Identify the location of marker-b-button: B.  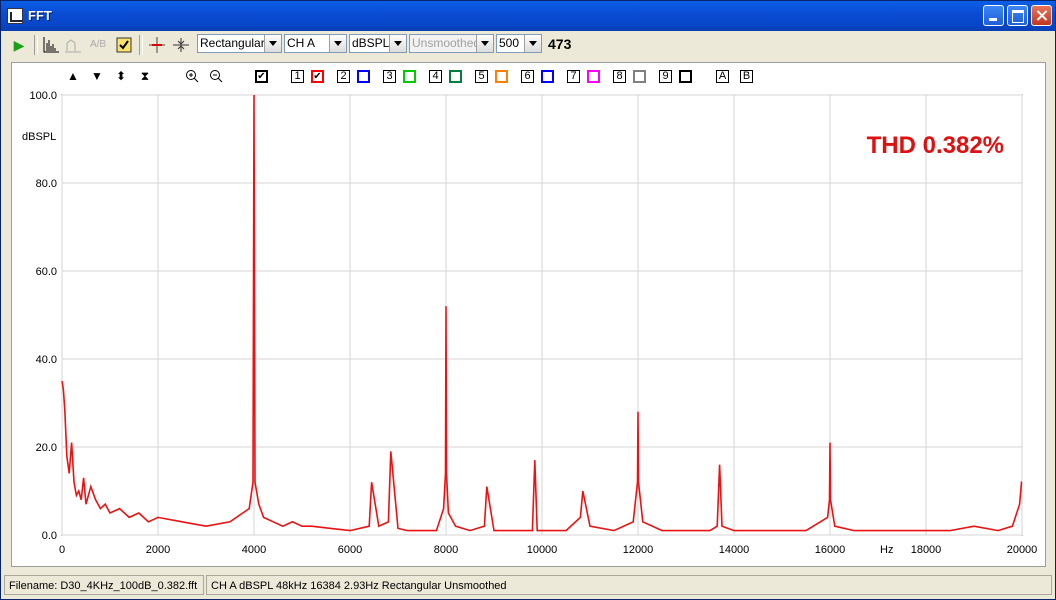
(746, 76).